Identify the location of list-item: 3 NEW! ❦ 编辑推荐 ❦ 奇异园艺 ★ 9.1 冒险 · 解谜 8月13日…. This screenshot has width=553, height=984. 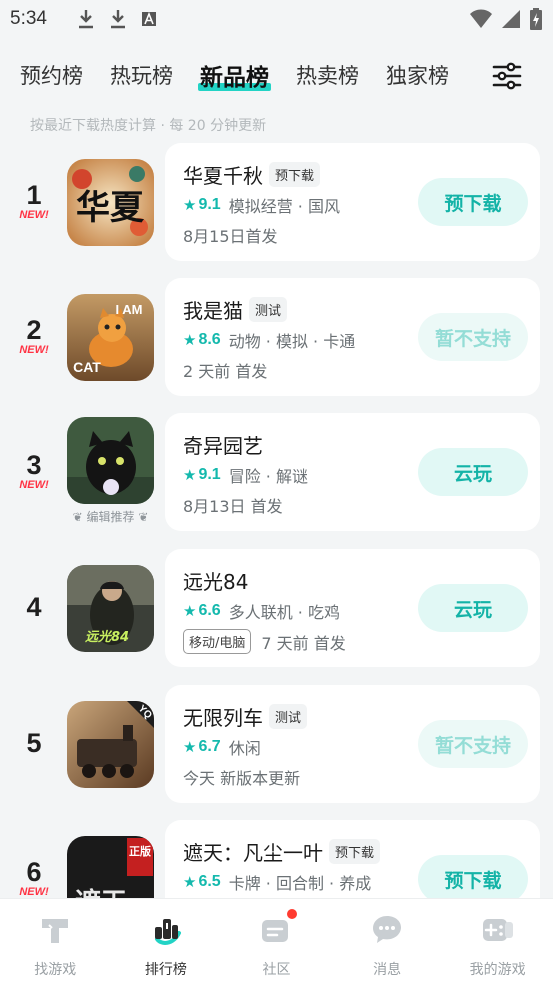
(276, 472).